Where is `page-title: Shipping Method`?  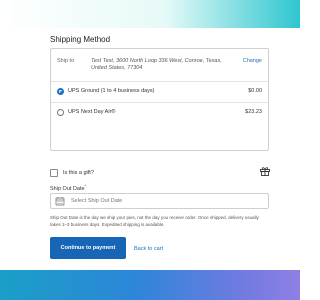
page-title: Shipping Method is located at coordinates (80, 39).